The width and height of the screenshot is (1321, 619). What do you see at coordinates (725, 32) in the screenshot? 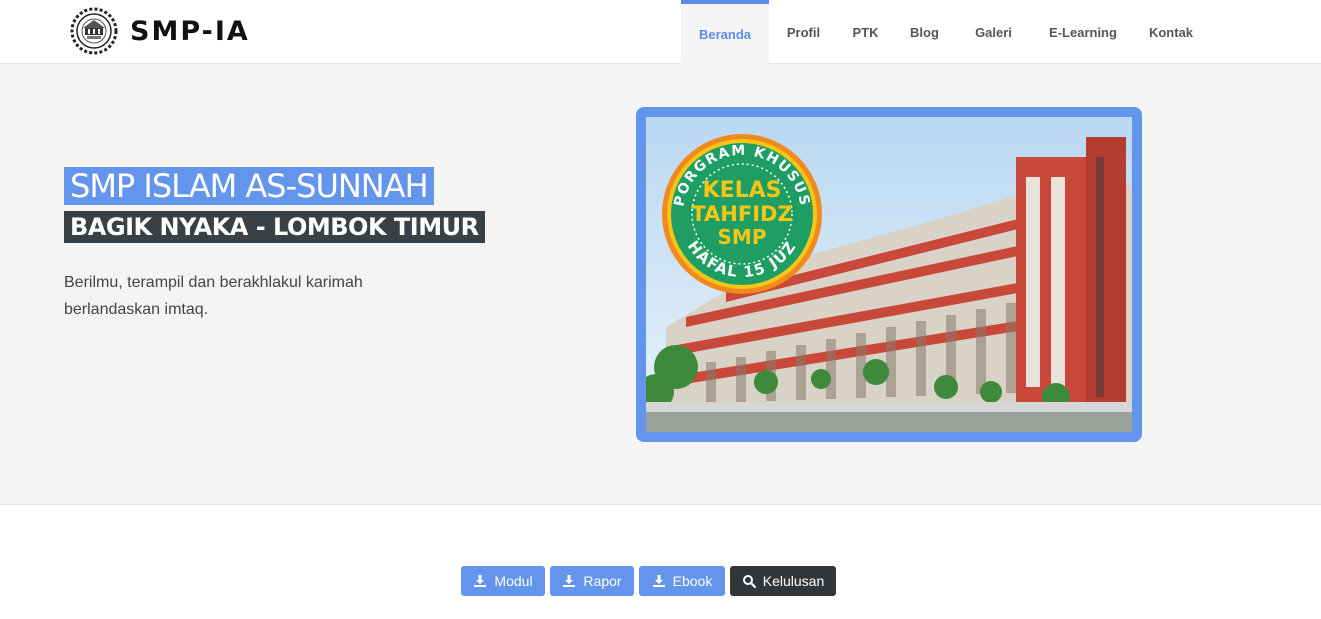
I see `nav-item-beranda: Beranda` at bounding box center [725, 32].